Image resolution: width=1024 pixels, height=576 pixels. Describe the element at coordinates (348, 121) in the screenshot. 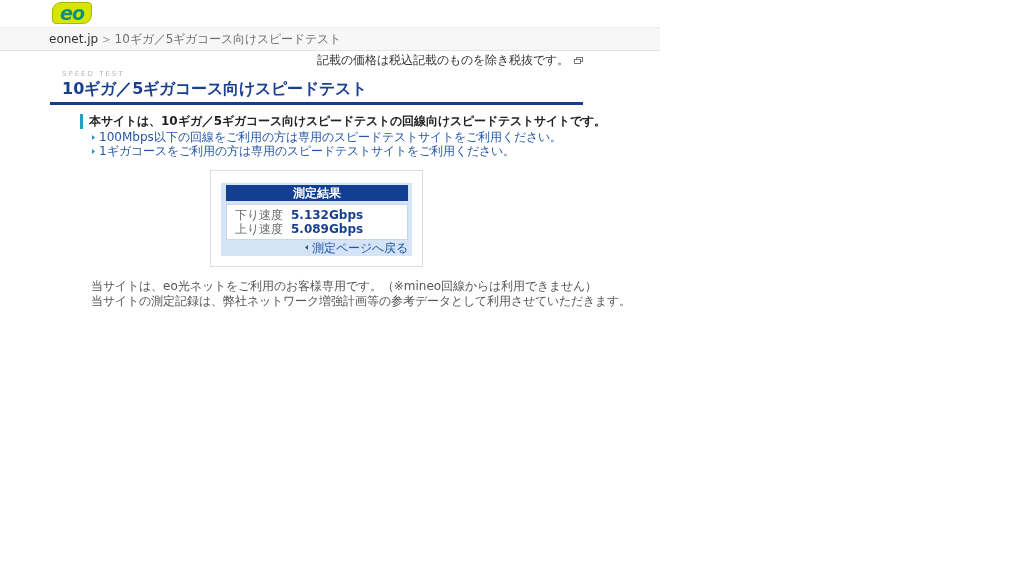

I see `notice-lead: 本サイトは、10ギガ／5ギガコース向けスピードテストの回線向けスピードテストサイトです。` at that location.